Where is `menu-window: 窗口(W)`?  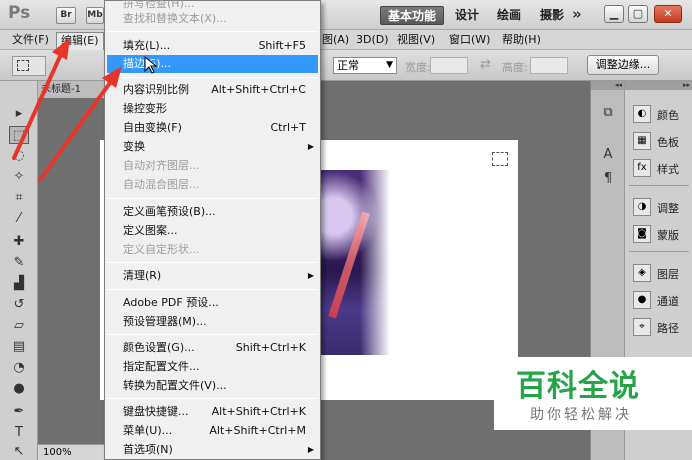
menu-window: 窗口(W) is located at coordinates (469, 40).